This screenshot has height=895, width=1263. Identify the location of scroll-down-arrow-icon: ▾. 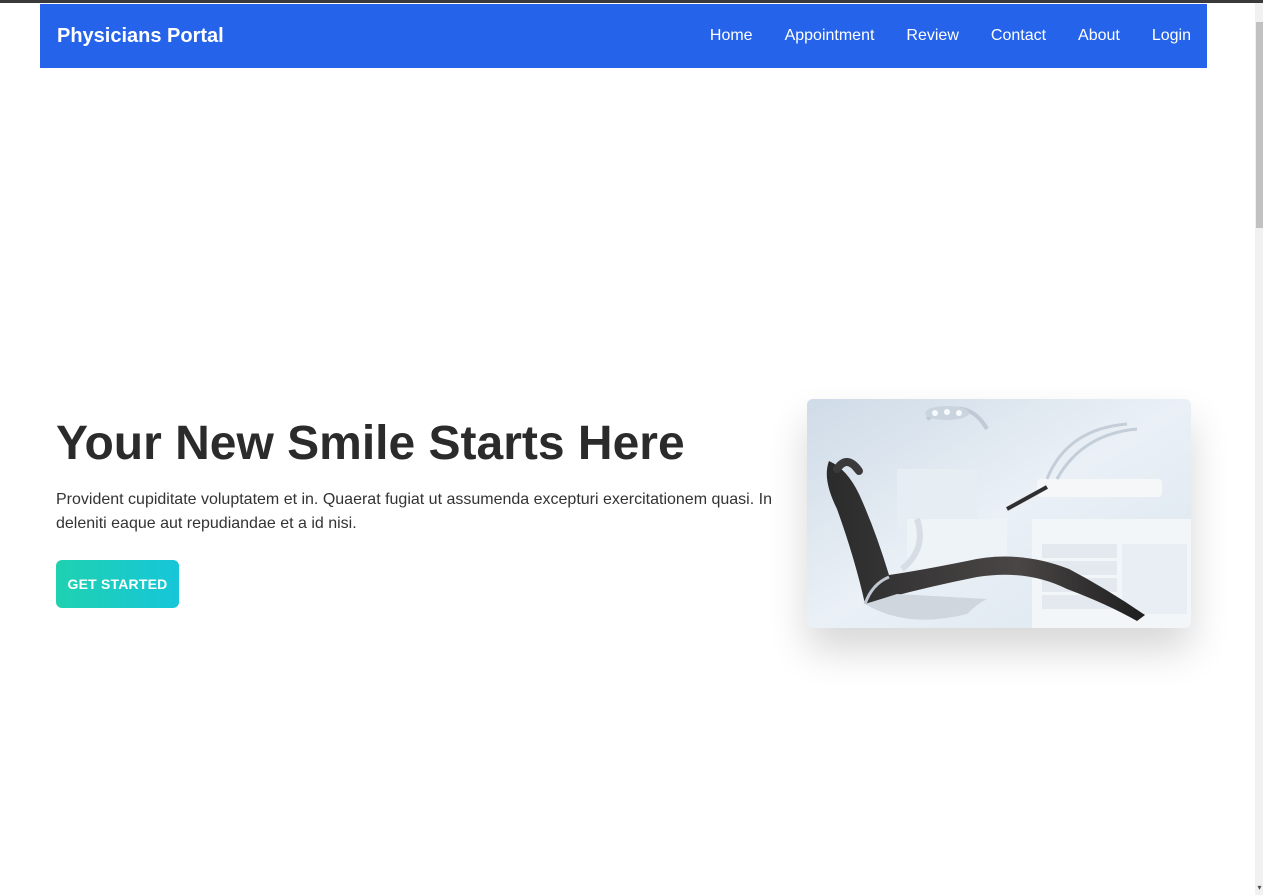
(1259, 888).